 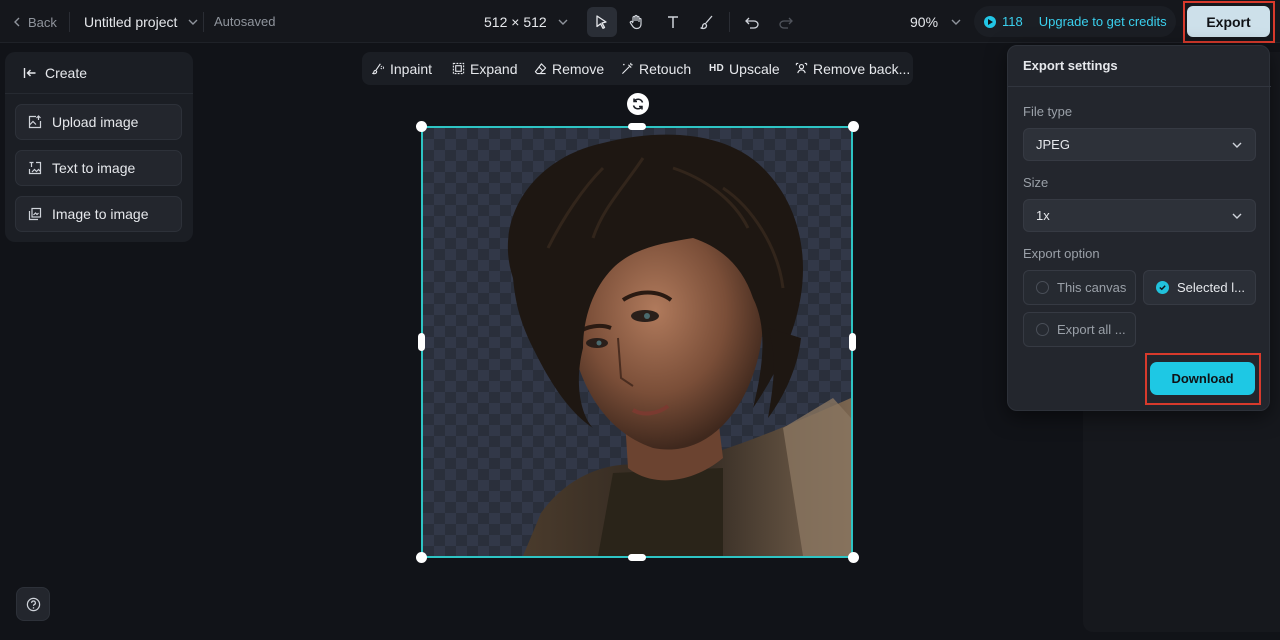 I want to click on select-tool-button, so click(x=602, y=22).